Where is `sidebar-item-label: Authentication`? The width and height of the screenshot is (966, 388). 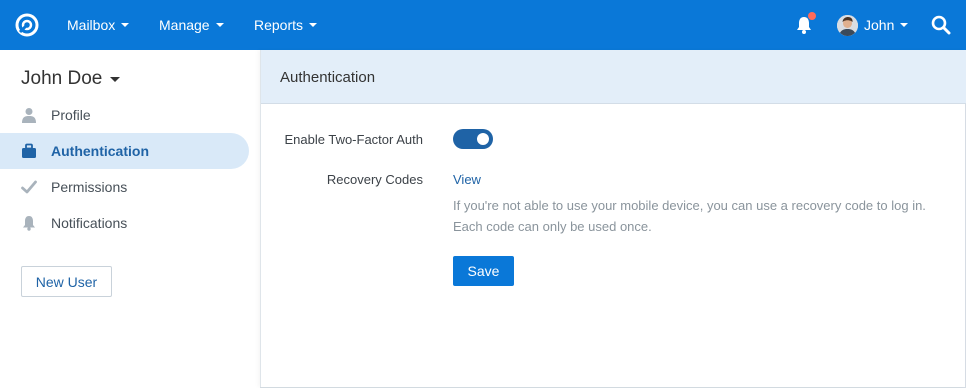
sidebar-item-label: Authentication is located at coordinates (100, 151).